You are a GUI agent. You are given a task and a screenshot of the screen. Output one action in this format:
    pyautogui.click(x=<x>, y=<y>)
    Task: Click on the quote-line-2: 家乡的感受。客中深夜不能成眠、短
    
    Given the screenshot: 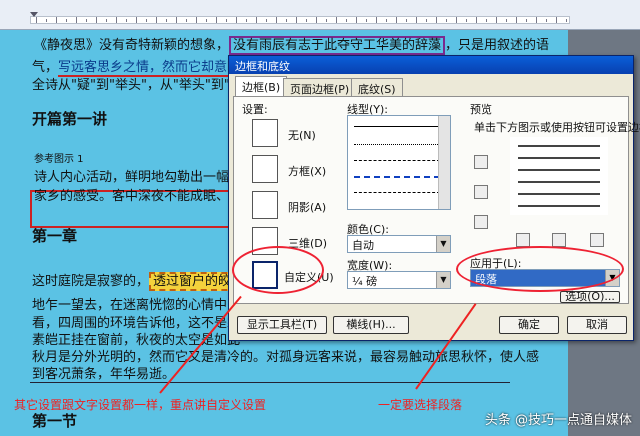 What is the action you would take?
    pyautogui.click(x=138, y=196)
    